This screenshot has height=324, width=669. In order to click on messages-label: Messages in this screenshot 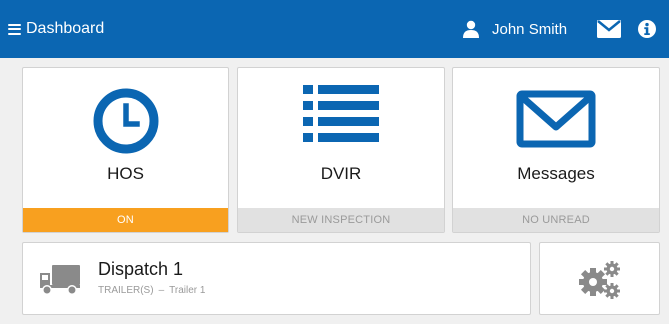, I will do `click(556, 173)`.